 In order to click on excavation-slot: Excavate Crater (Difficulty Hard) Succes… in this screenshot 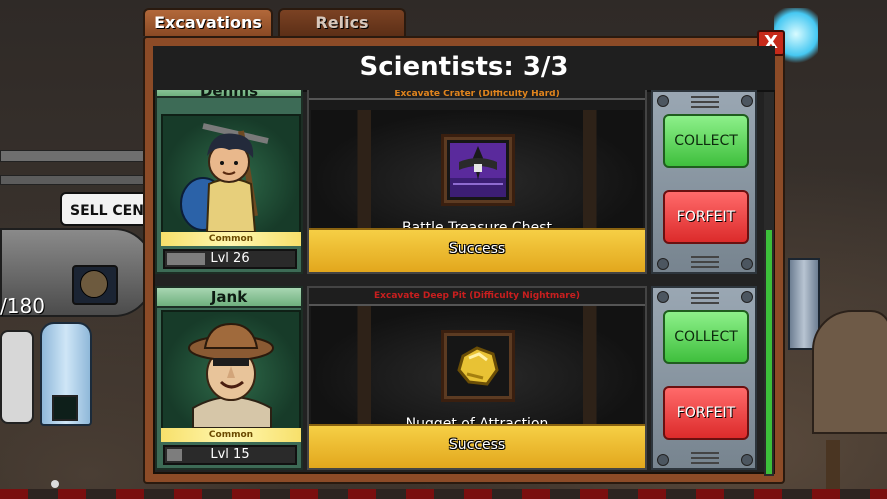, I will do `click(477, 182)`.